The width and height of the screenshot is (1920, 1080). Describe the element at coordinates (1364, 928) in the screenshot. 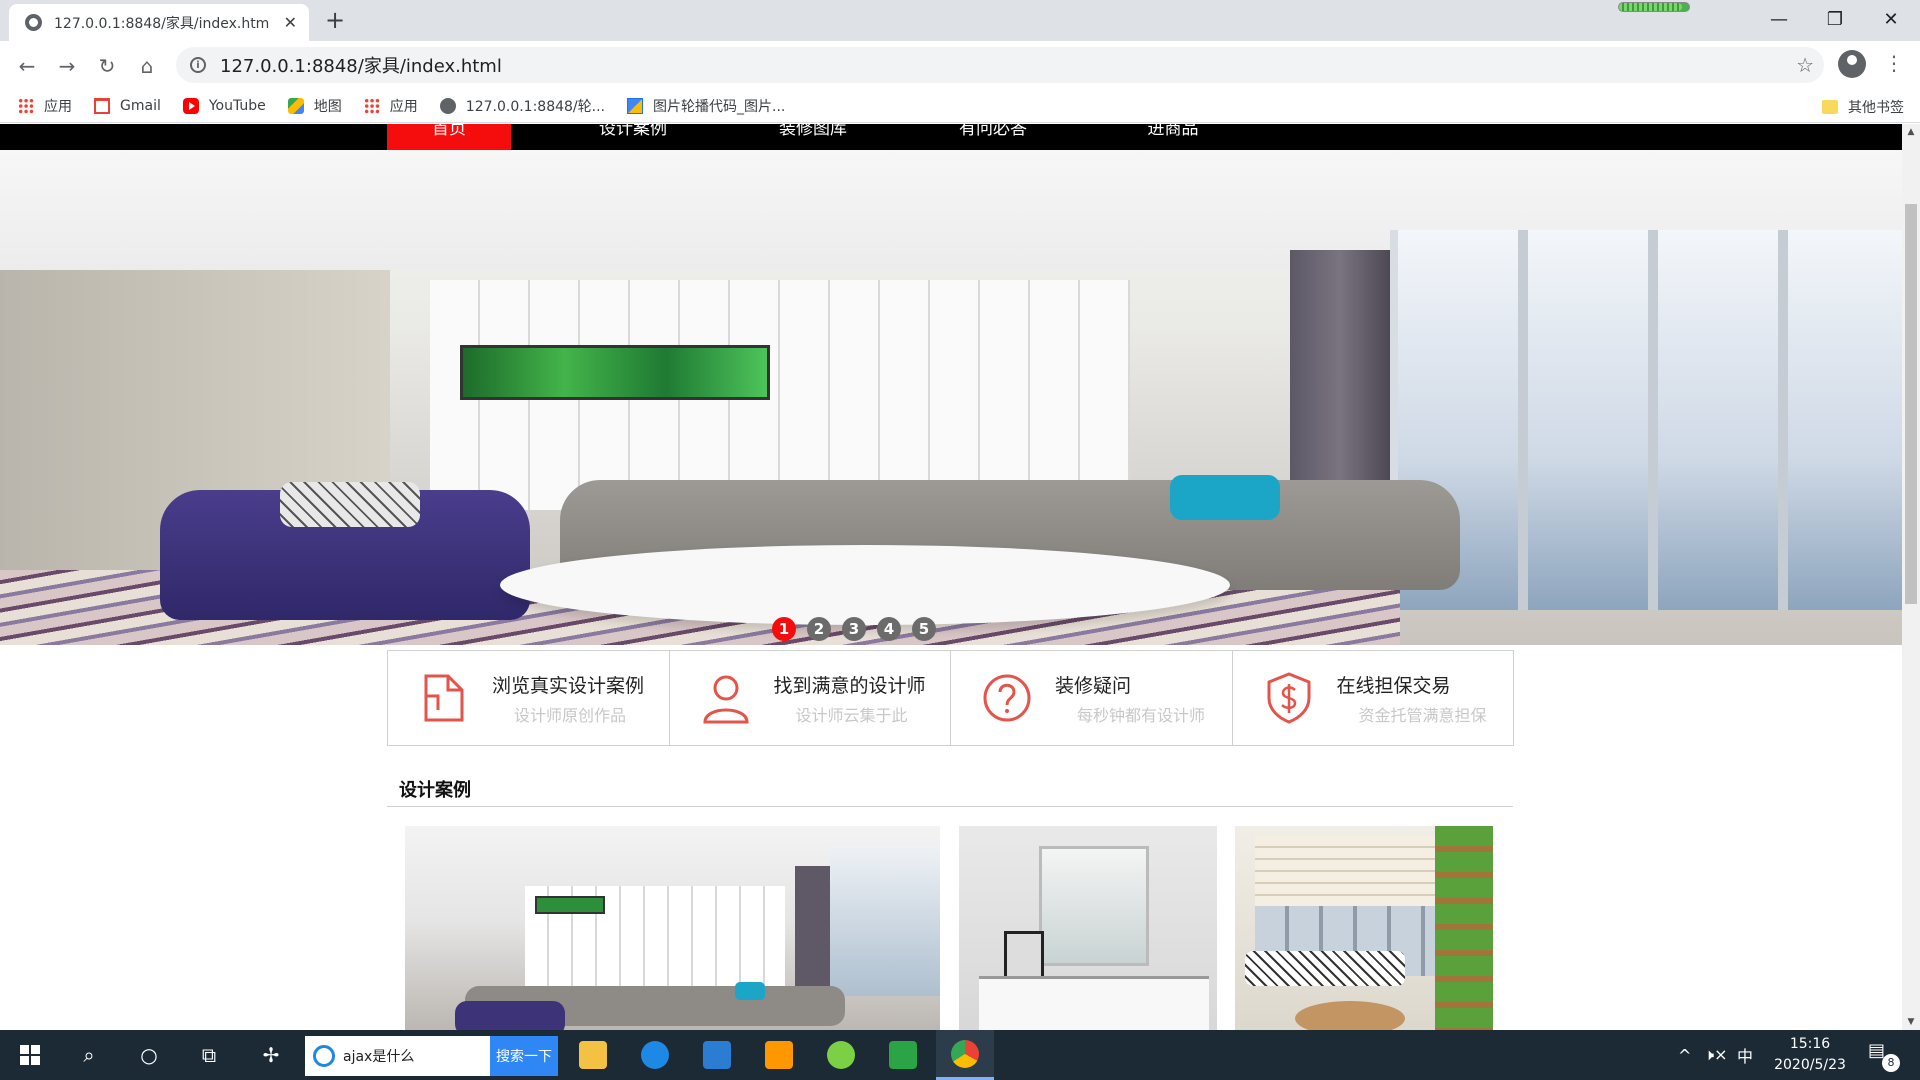

I see `case-image-balcony` at that location.